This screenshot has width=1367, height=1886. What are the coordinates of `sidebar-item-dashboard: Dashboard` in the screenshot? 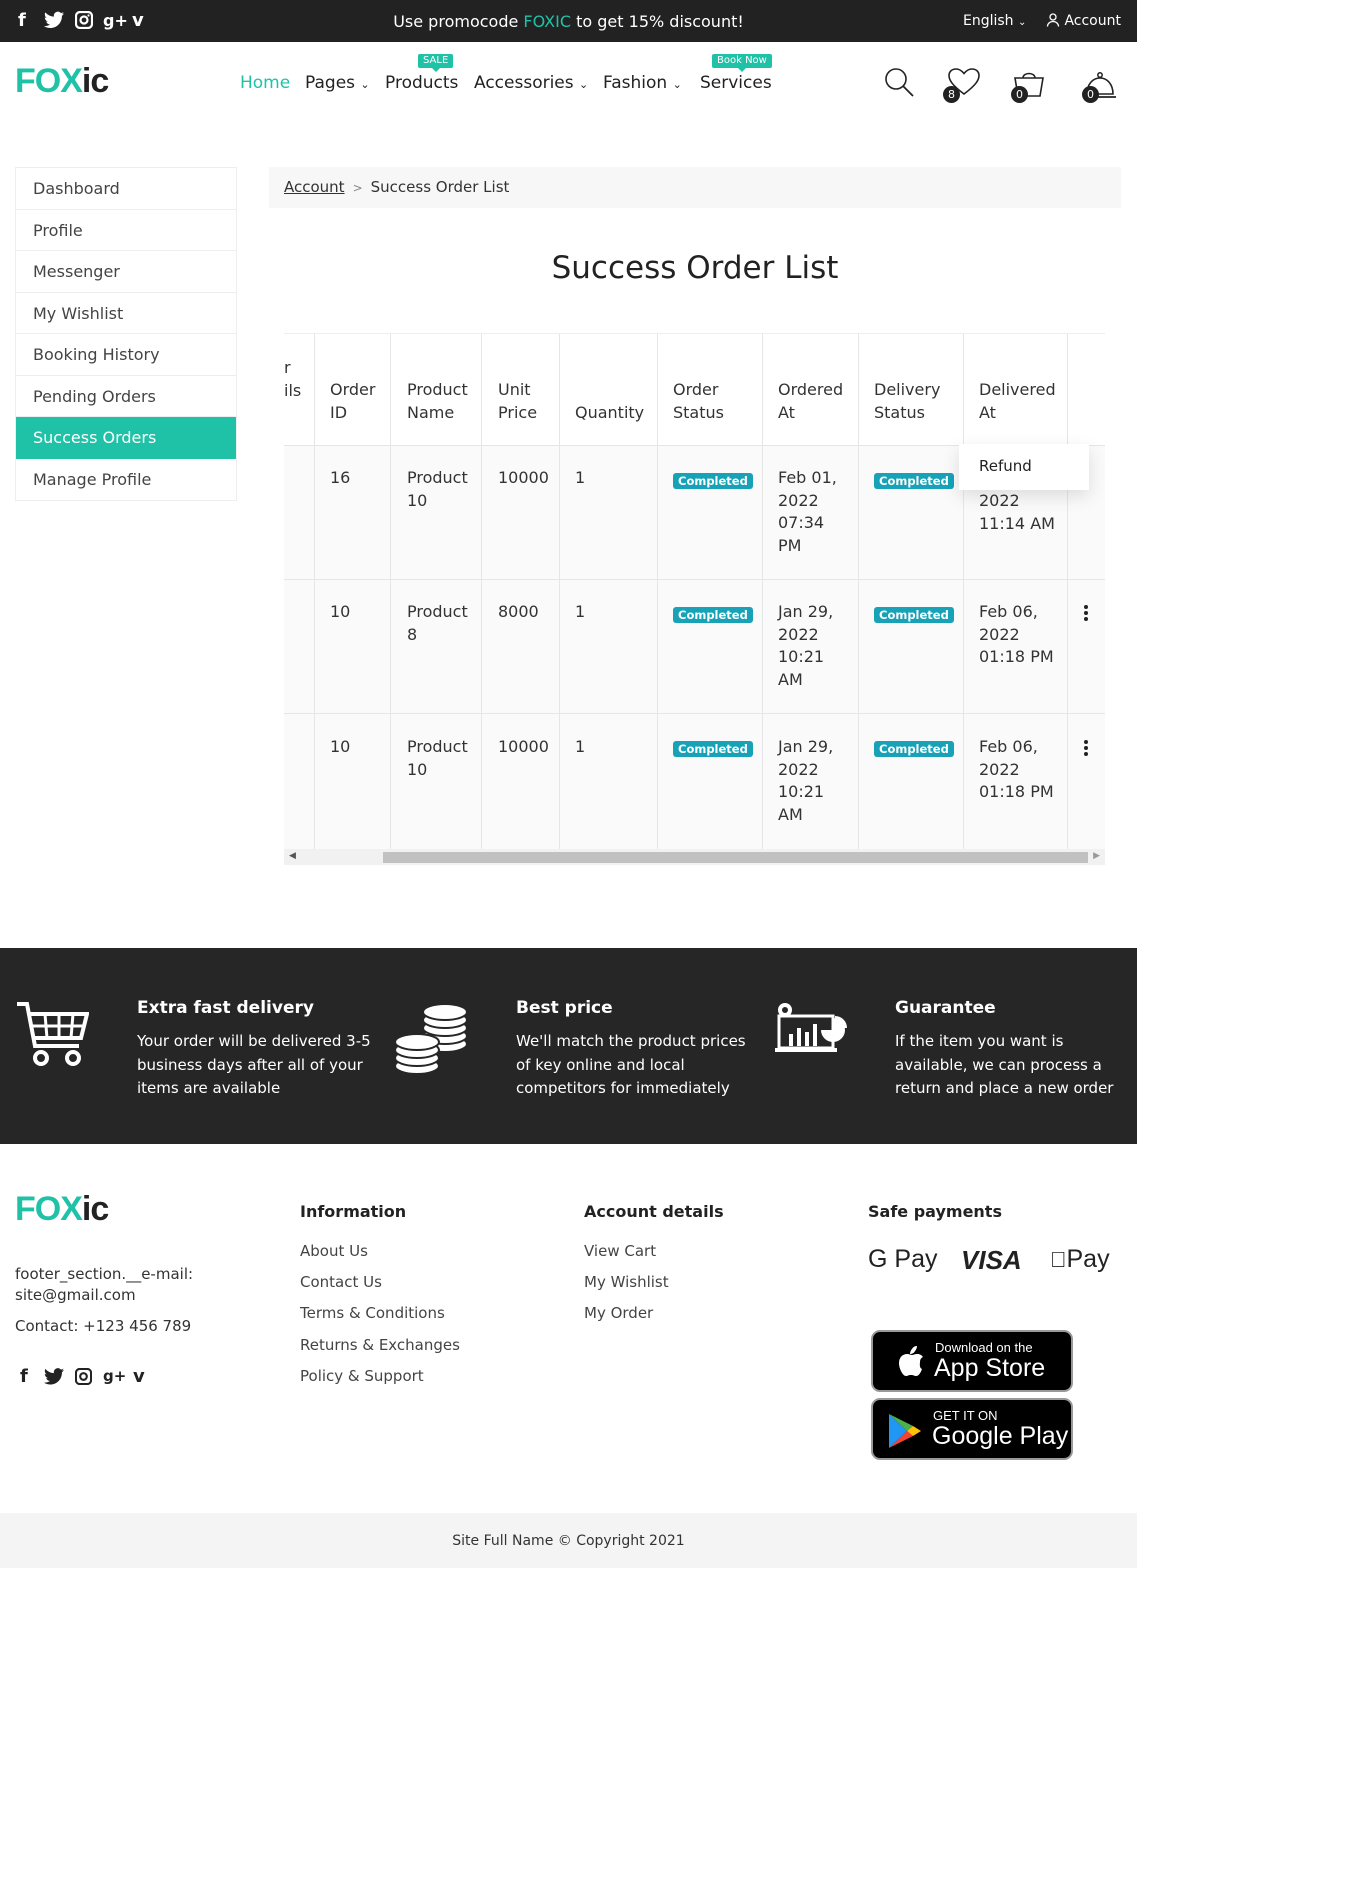 It's located at (126, 189).